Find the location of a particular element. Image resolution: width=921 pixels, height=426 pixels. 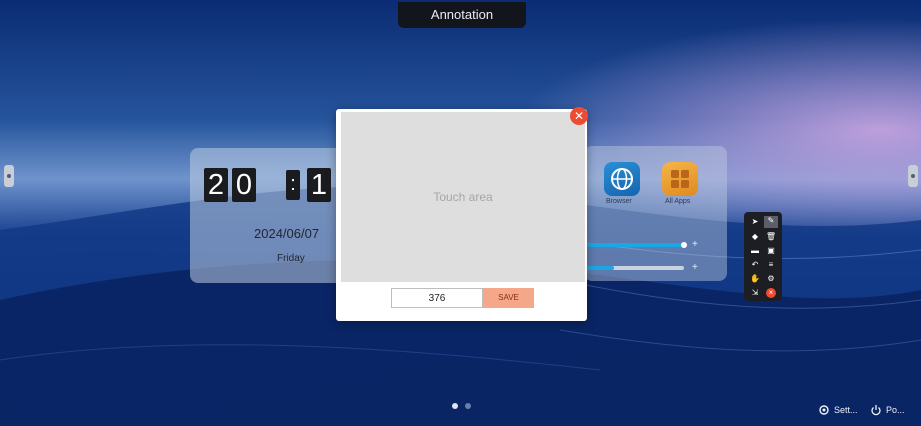

close-annotation-icon: × is located at coordinates (771, 293).